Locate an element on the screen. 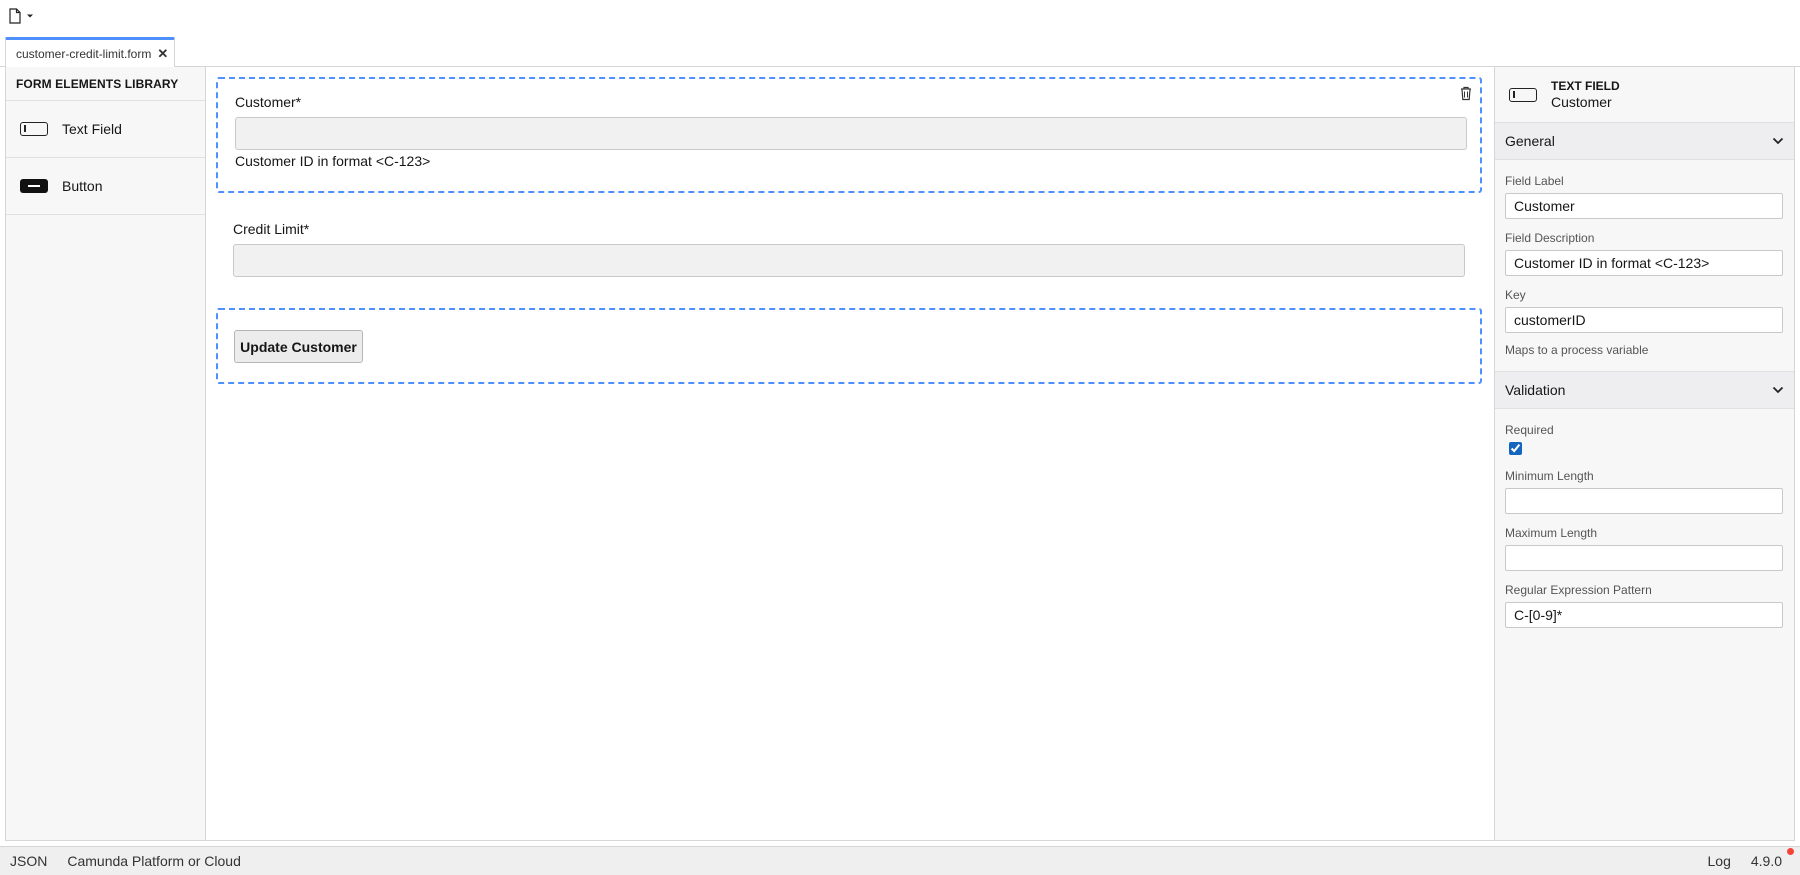  tab-title: customer-credit-limit.form is located at coordinates (84, 53).